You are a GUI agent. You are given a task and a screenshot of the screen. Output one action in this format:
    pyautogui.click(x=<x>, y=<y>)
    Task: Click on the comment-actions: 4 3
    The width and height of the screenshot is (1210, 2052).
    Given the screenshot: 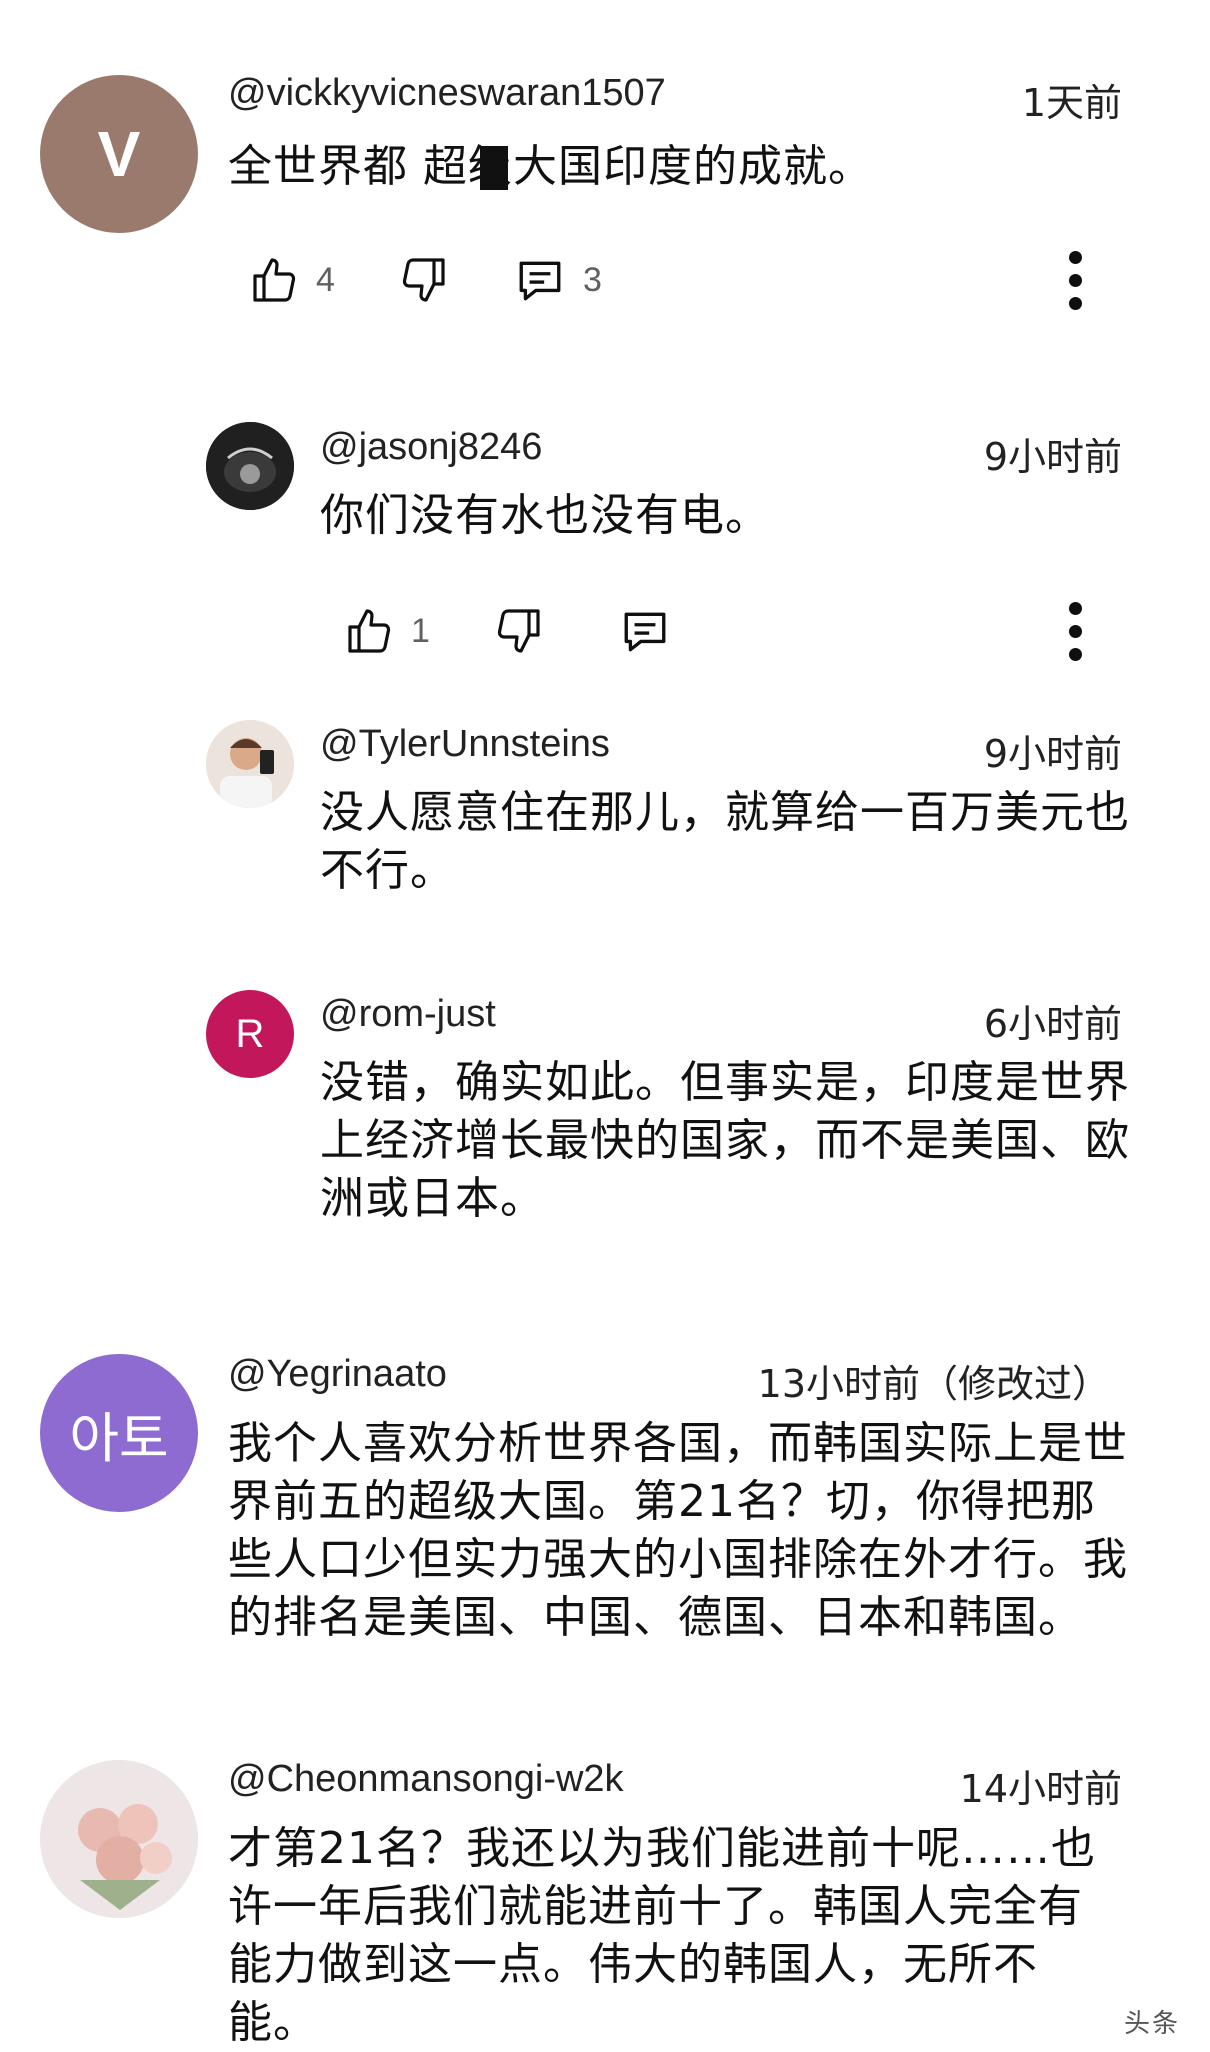 What is the action you would take?
    pyautogui.click(x=700, y=280)
    